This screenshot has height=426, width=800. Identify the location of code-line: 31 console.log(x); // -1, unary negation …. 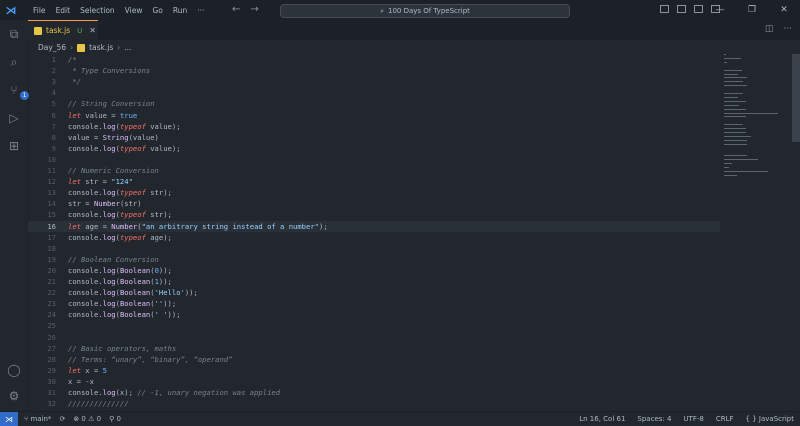
(374, 392).